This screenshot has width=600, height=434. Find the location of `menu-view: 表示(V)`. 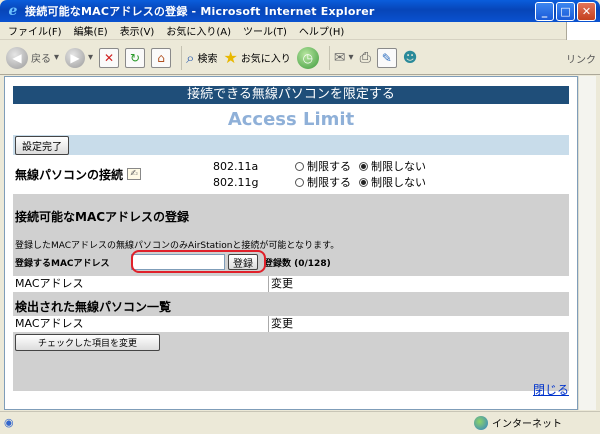

menu-view: 表示(V) is located at coordinates (137, 30).